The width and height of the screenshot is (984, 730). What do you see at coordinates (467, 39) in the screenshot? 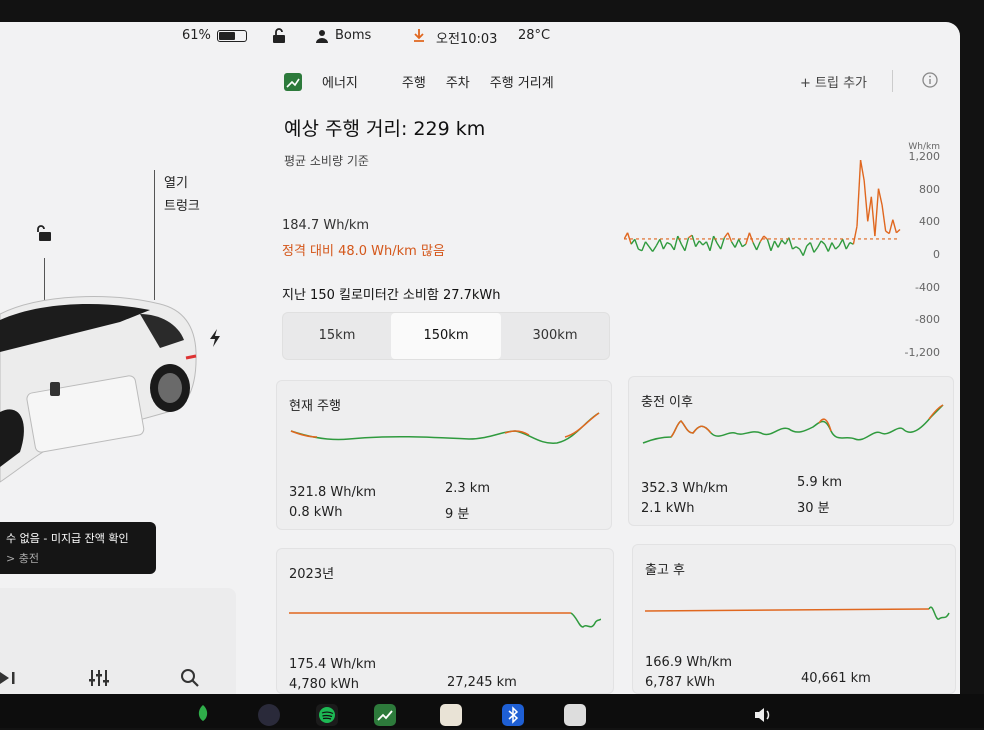
I see `clock: 오전10:03` at bounding box center [467, 39].